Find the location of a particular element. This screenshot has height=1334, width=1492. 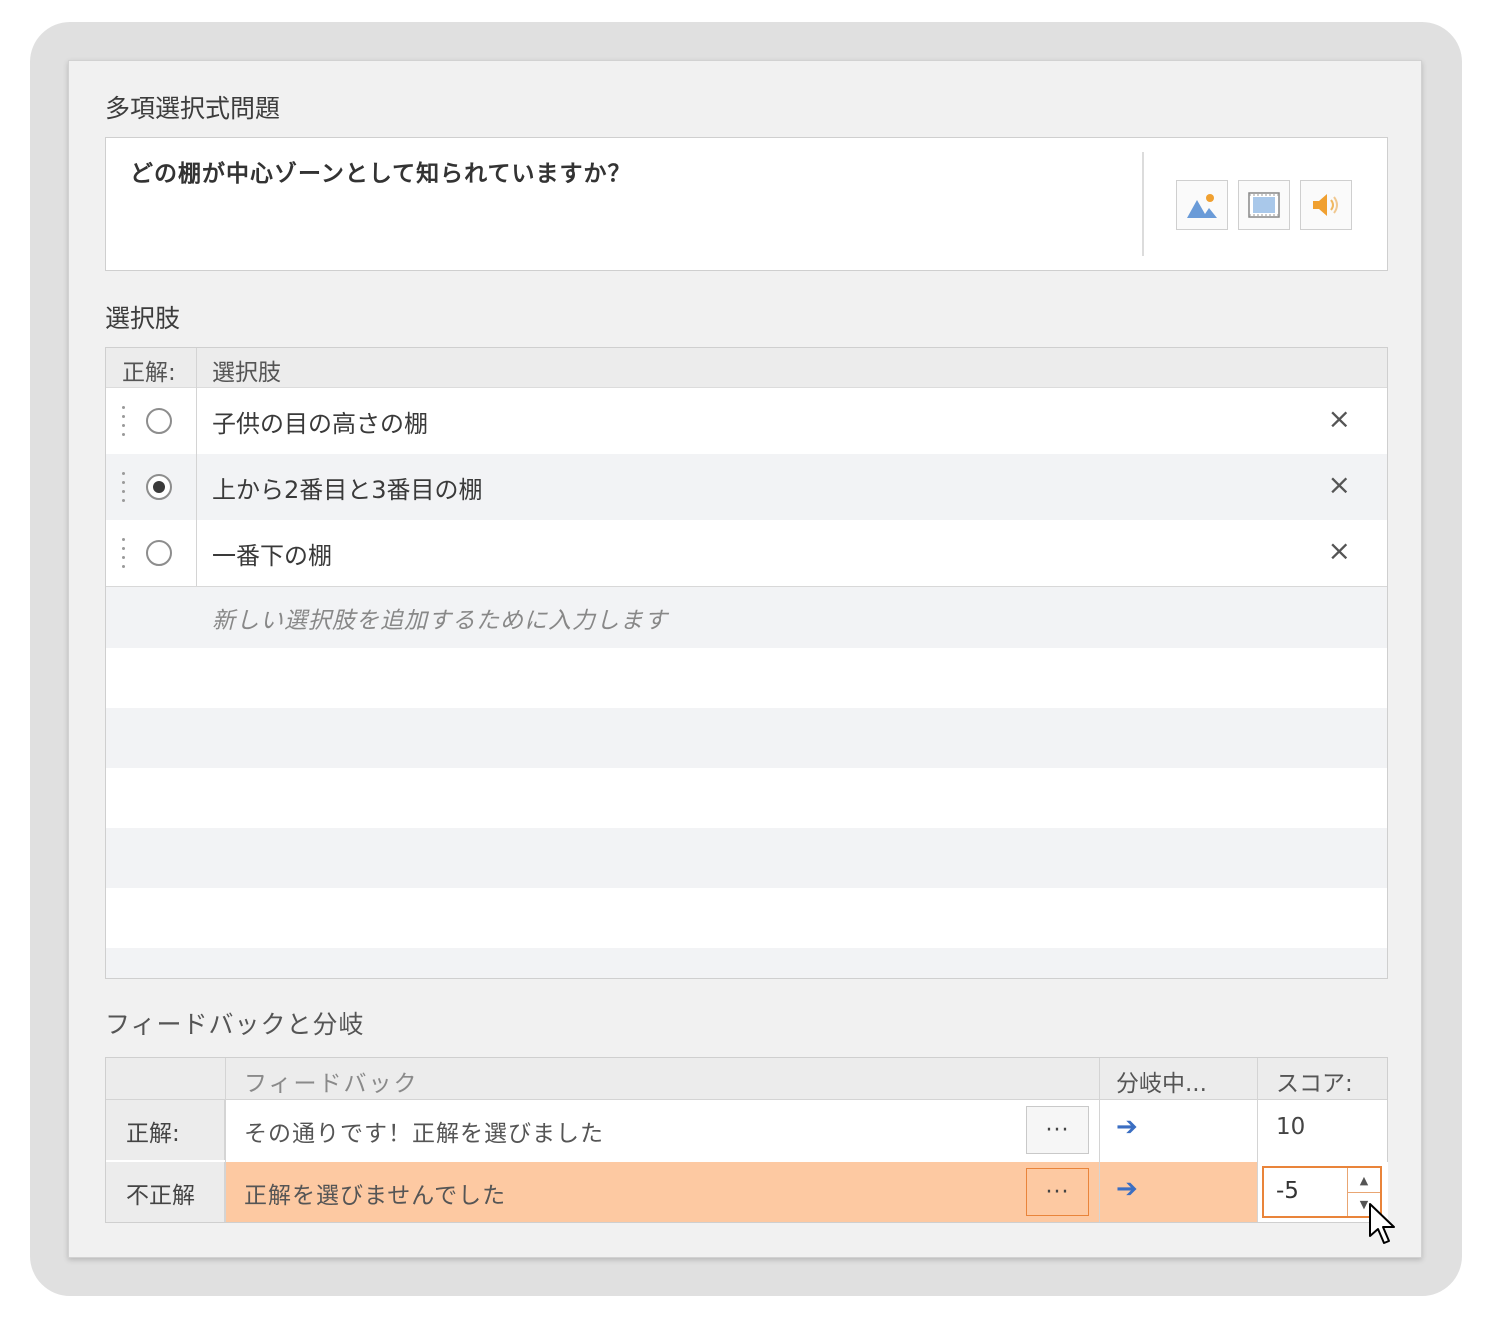

audio-icon is located at coordinates (1325, 205).